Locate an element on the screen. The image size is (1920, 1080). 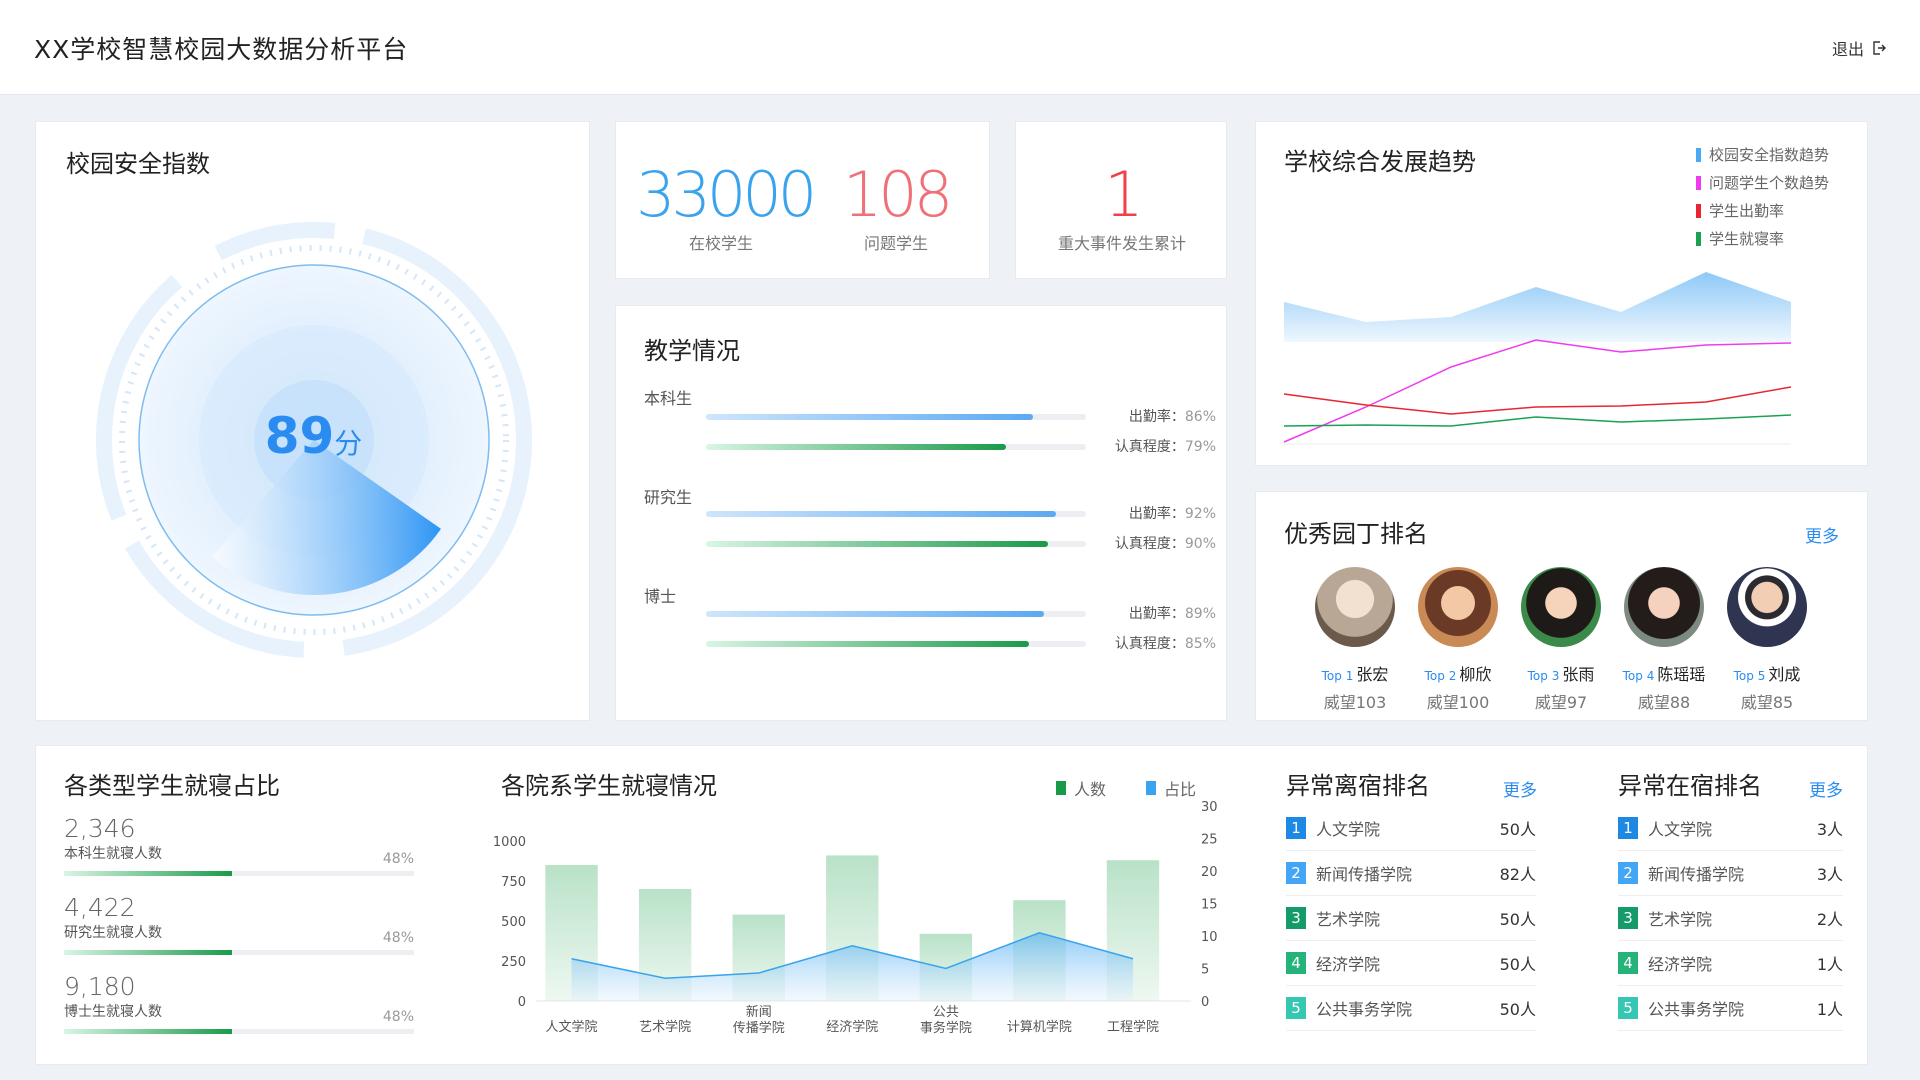
row-name: 新闻传播学院 is located at coordinates (1364, 874).